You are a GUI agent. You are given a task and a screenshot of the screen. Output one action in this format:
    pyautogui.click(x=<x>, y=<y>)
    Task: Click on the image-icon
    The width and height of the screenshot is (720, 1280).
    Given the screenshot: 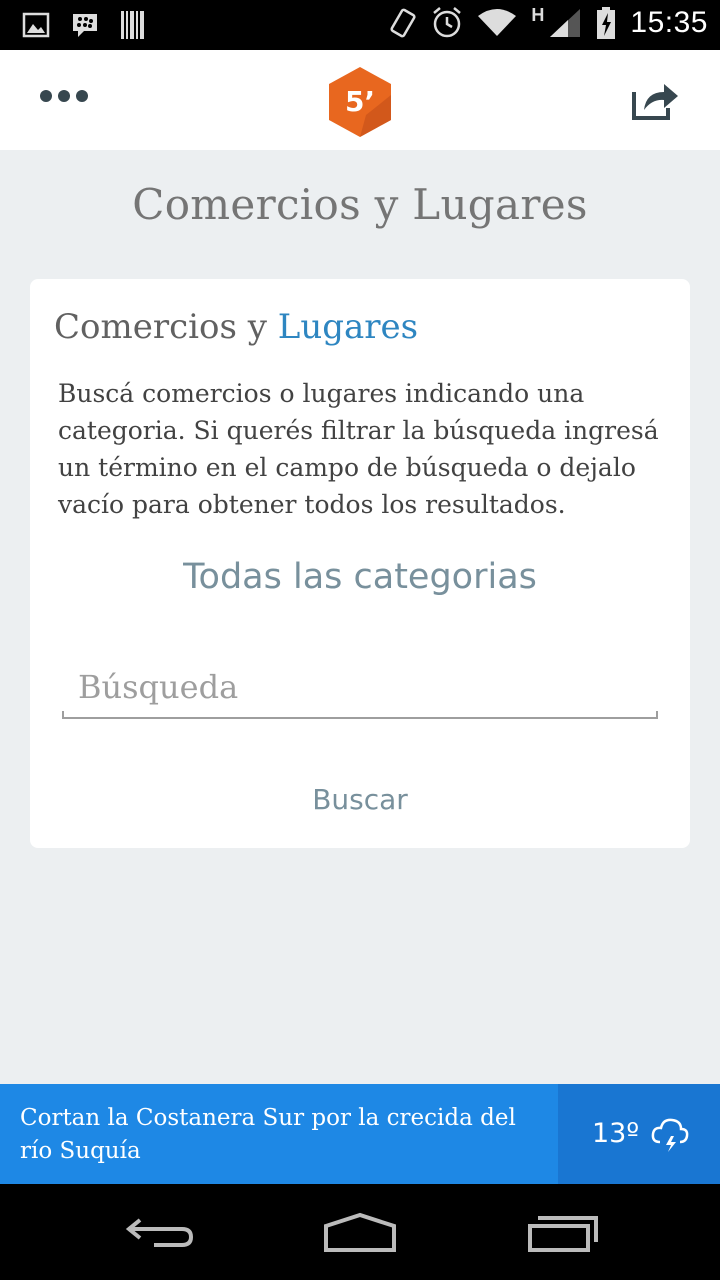 What is the action you would take?
    pyautogui.click(x=36, y=25)
    